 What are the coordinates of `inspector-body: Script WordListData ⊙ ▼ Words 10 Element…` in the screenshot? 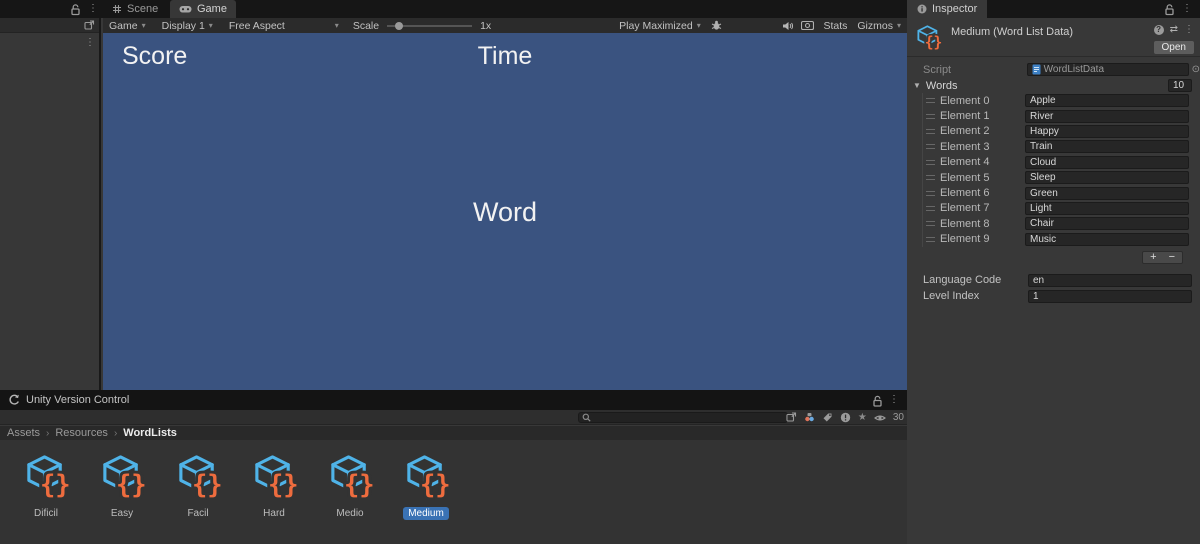 It's located at (1053, 180).